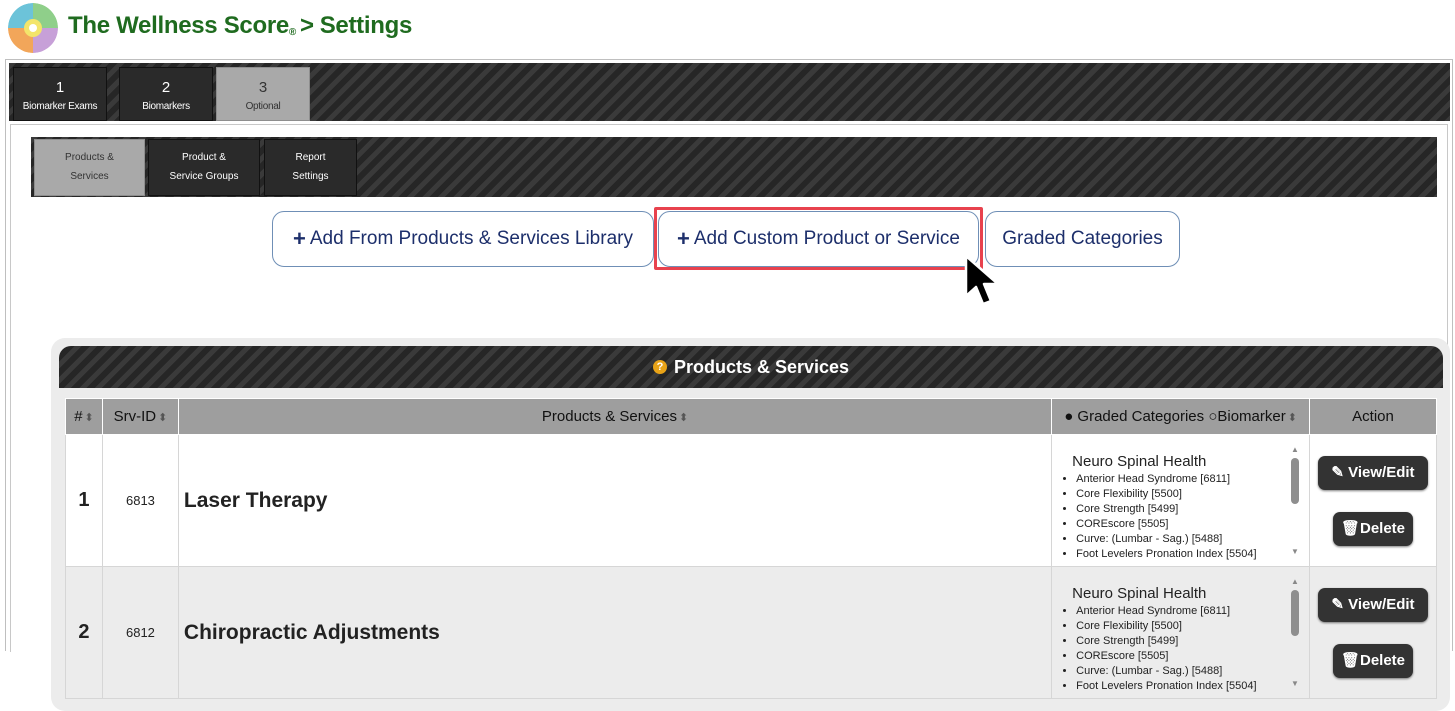 This screenshot has height=711, width=1455. Describe the element at coordinates (60, 106) in the screenshot. I see `step-label: Biomarker Exams` at that location.